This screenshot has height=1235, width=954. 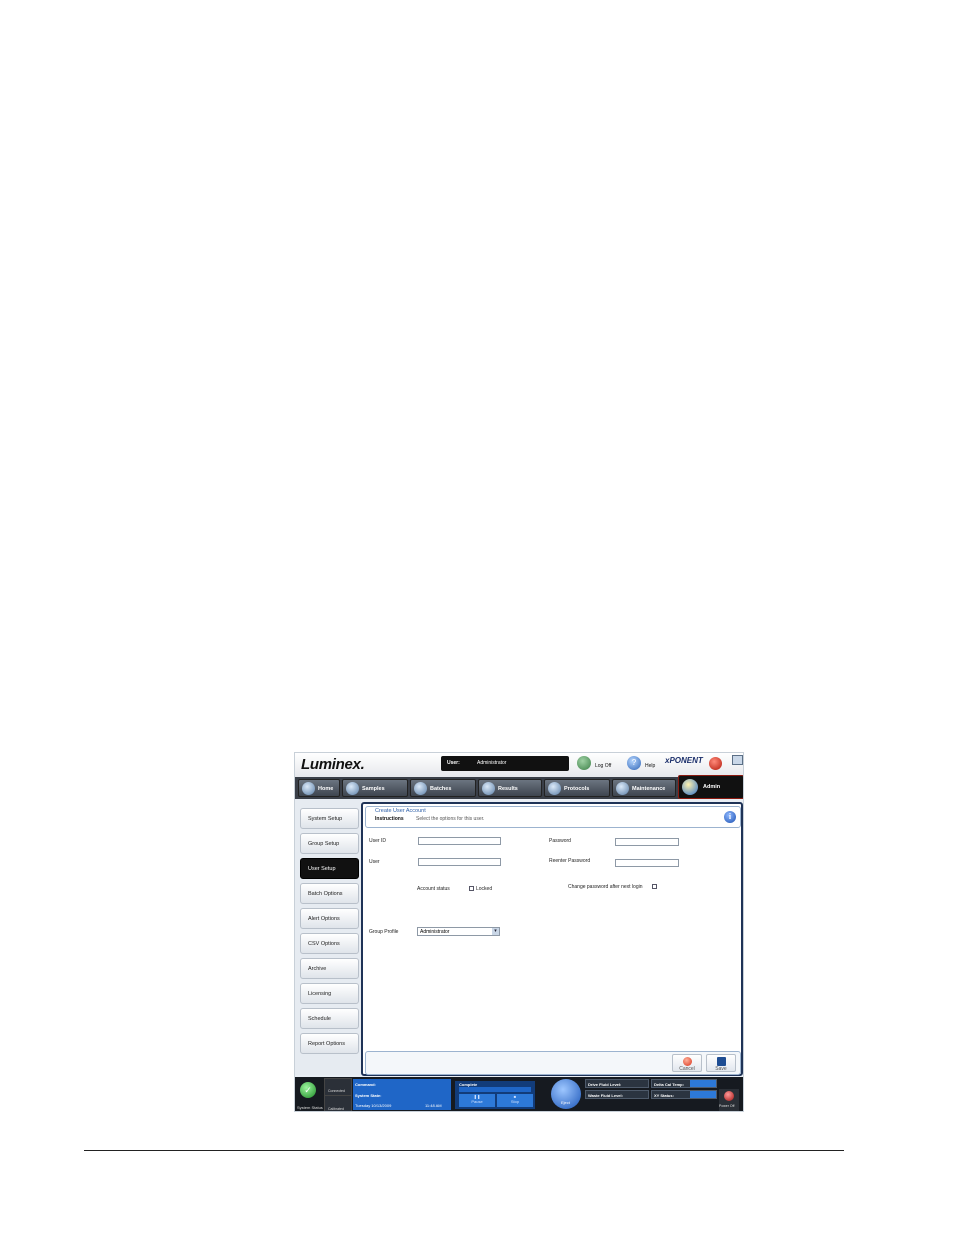 I want to click on tab-label: Batches, so click(x=441, y=789).